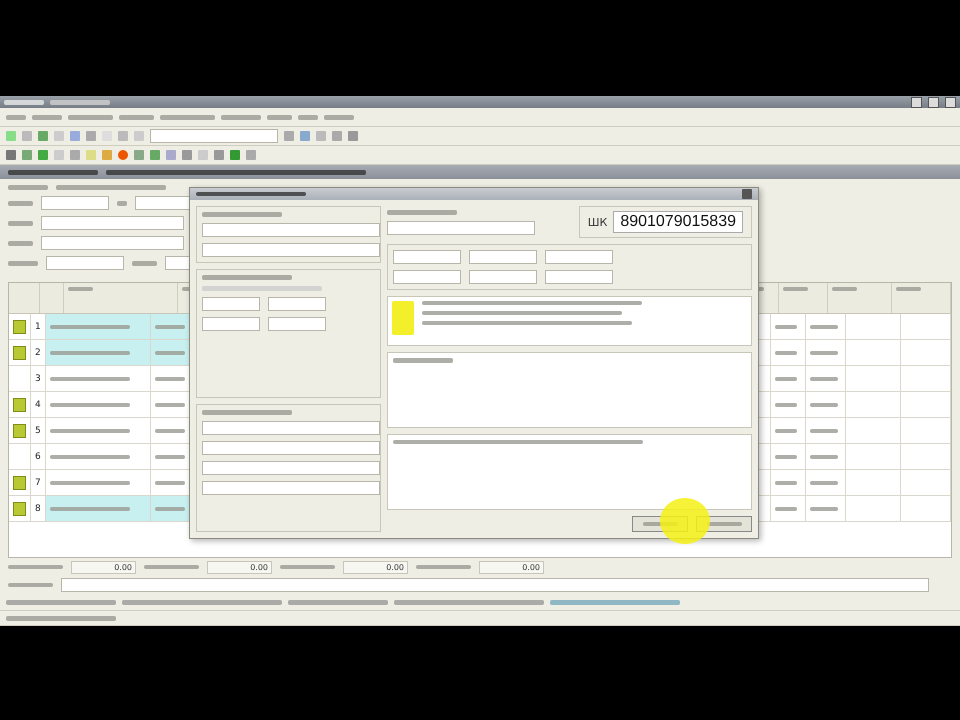  Describe the element at coordinates (916, 102) in the screenshot. I see `minimize-button` at that location.